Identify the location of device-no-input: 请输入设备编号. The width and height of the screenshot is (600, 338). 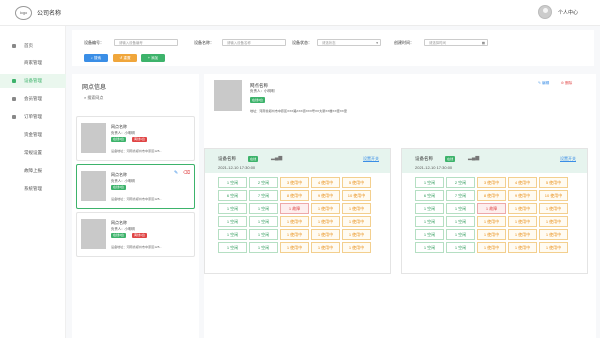
(146, 42).